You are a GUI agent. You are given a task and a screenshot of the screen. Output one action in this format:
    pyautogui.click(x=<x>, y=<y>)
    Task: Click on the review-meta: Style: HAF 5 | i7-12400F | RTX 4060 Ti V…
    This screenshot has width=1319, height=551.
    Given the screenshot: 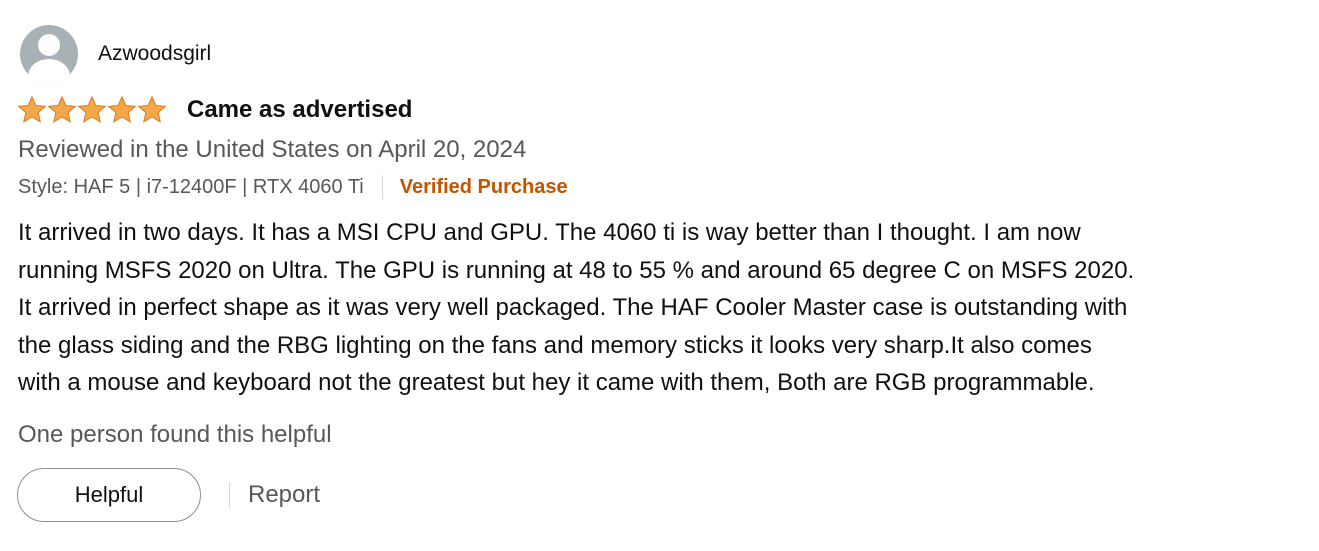 What is the action you would take?
    pyautogui.click(x=293, y=187)
    